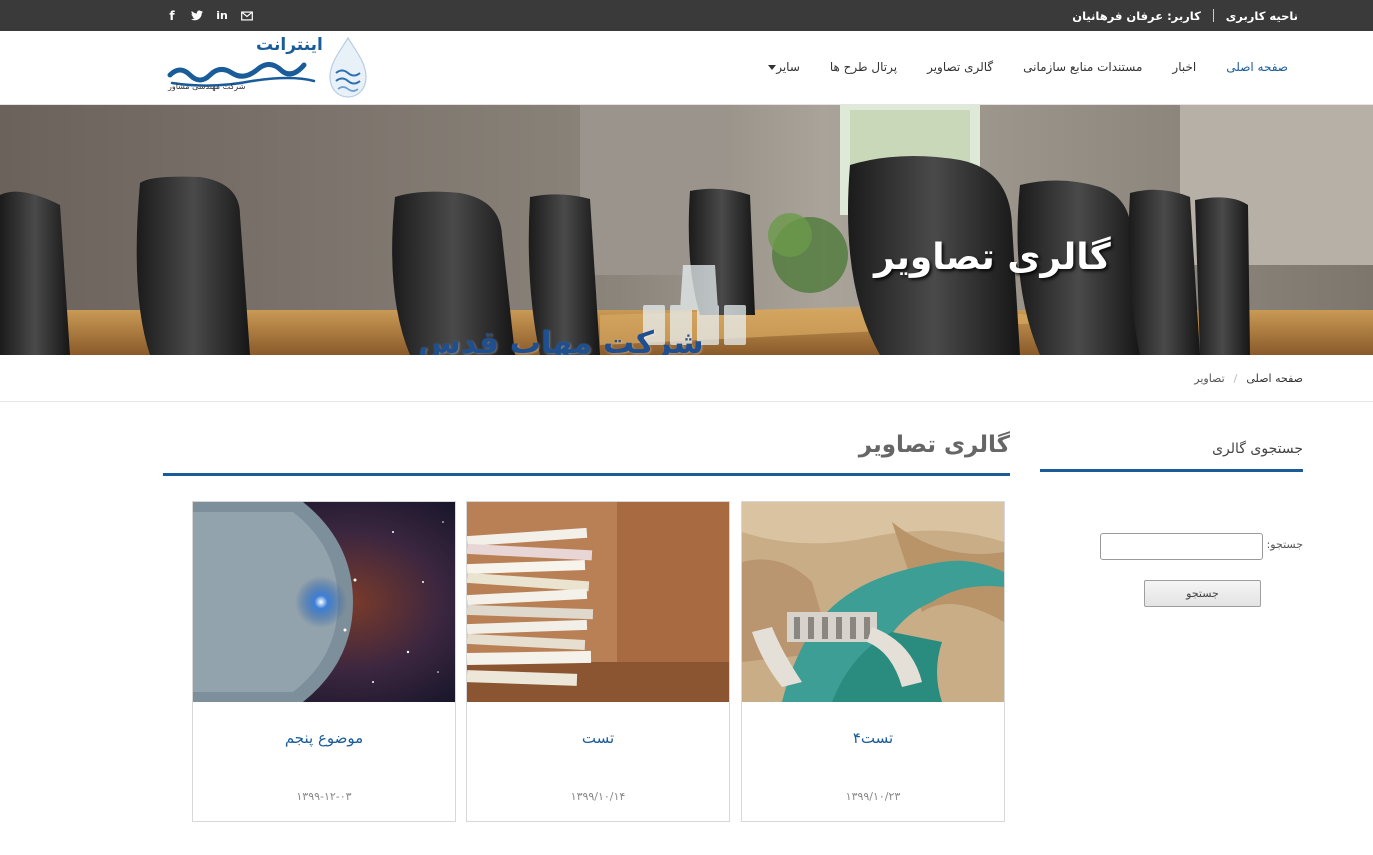 The width and height of the screenshot is (1373, 855). Describe the element at coordinates (561, 340) in the screenshot. I see `banner-subtitle: شرکت مهاب قدس` at that location.